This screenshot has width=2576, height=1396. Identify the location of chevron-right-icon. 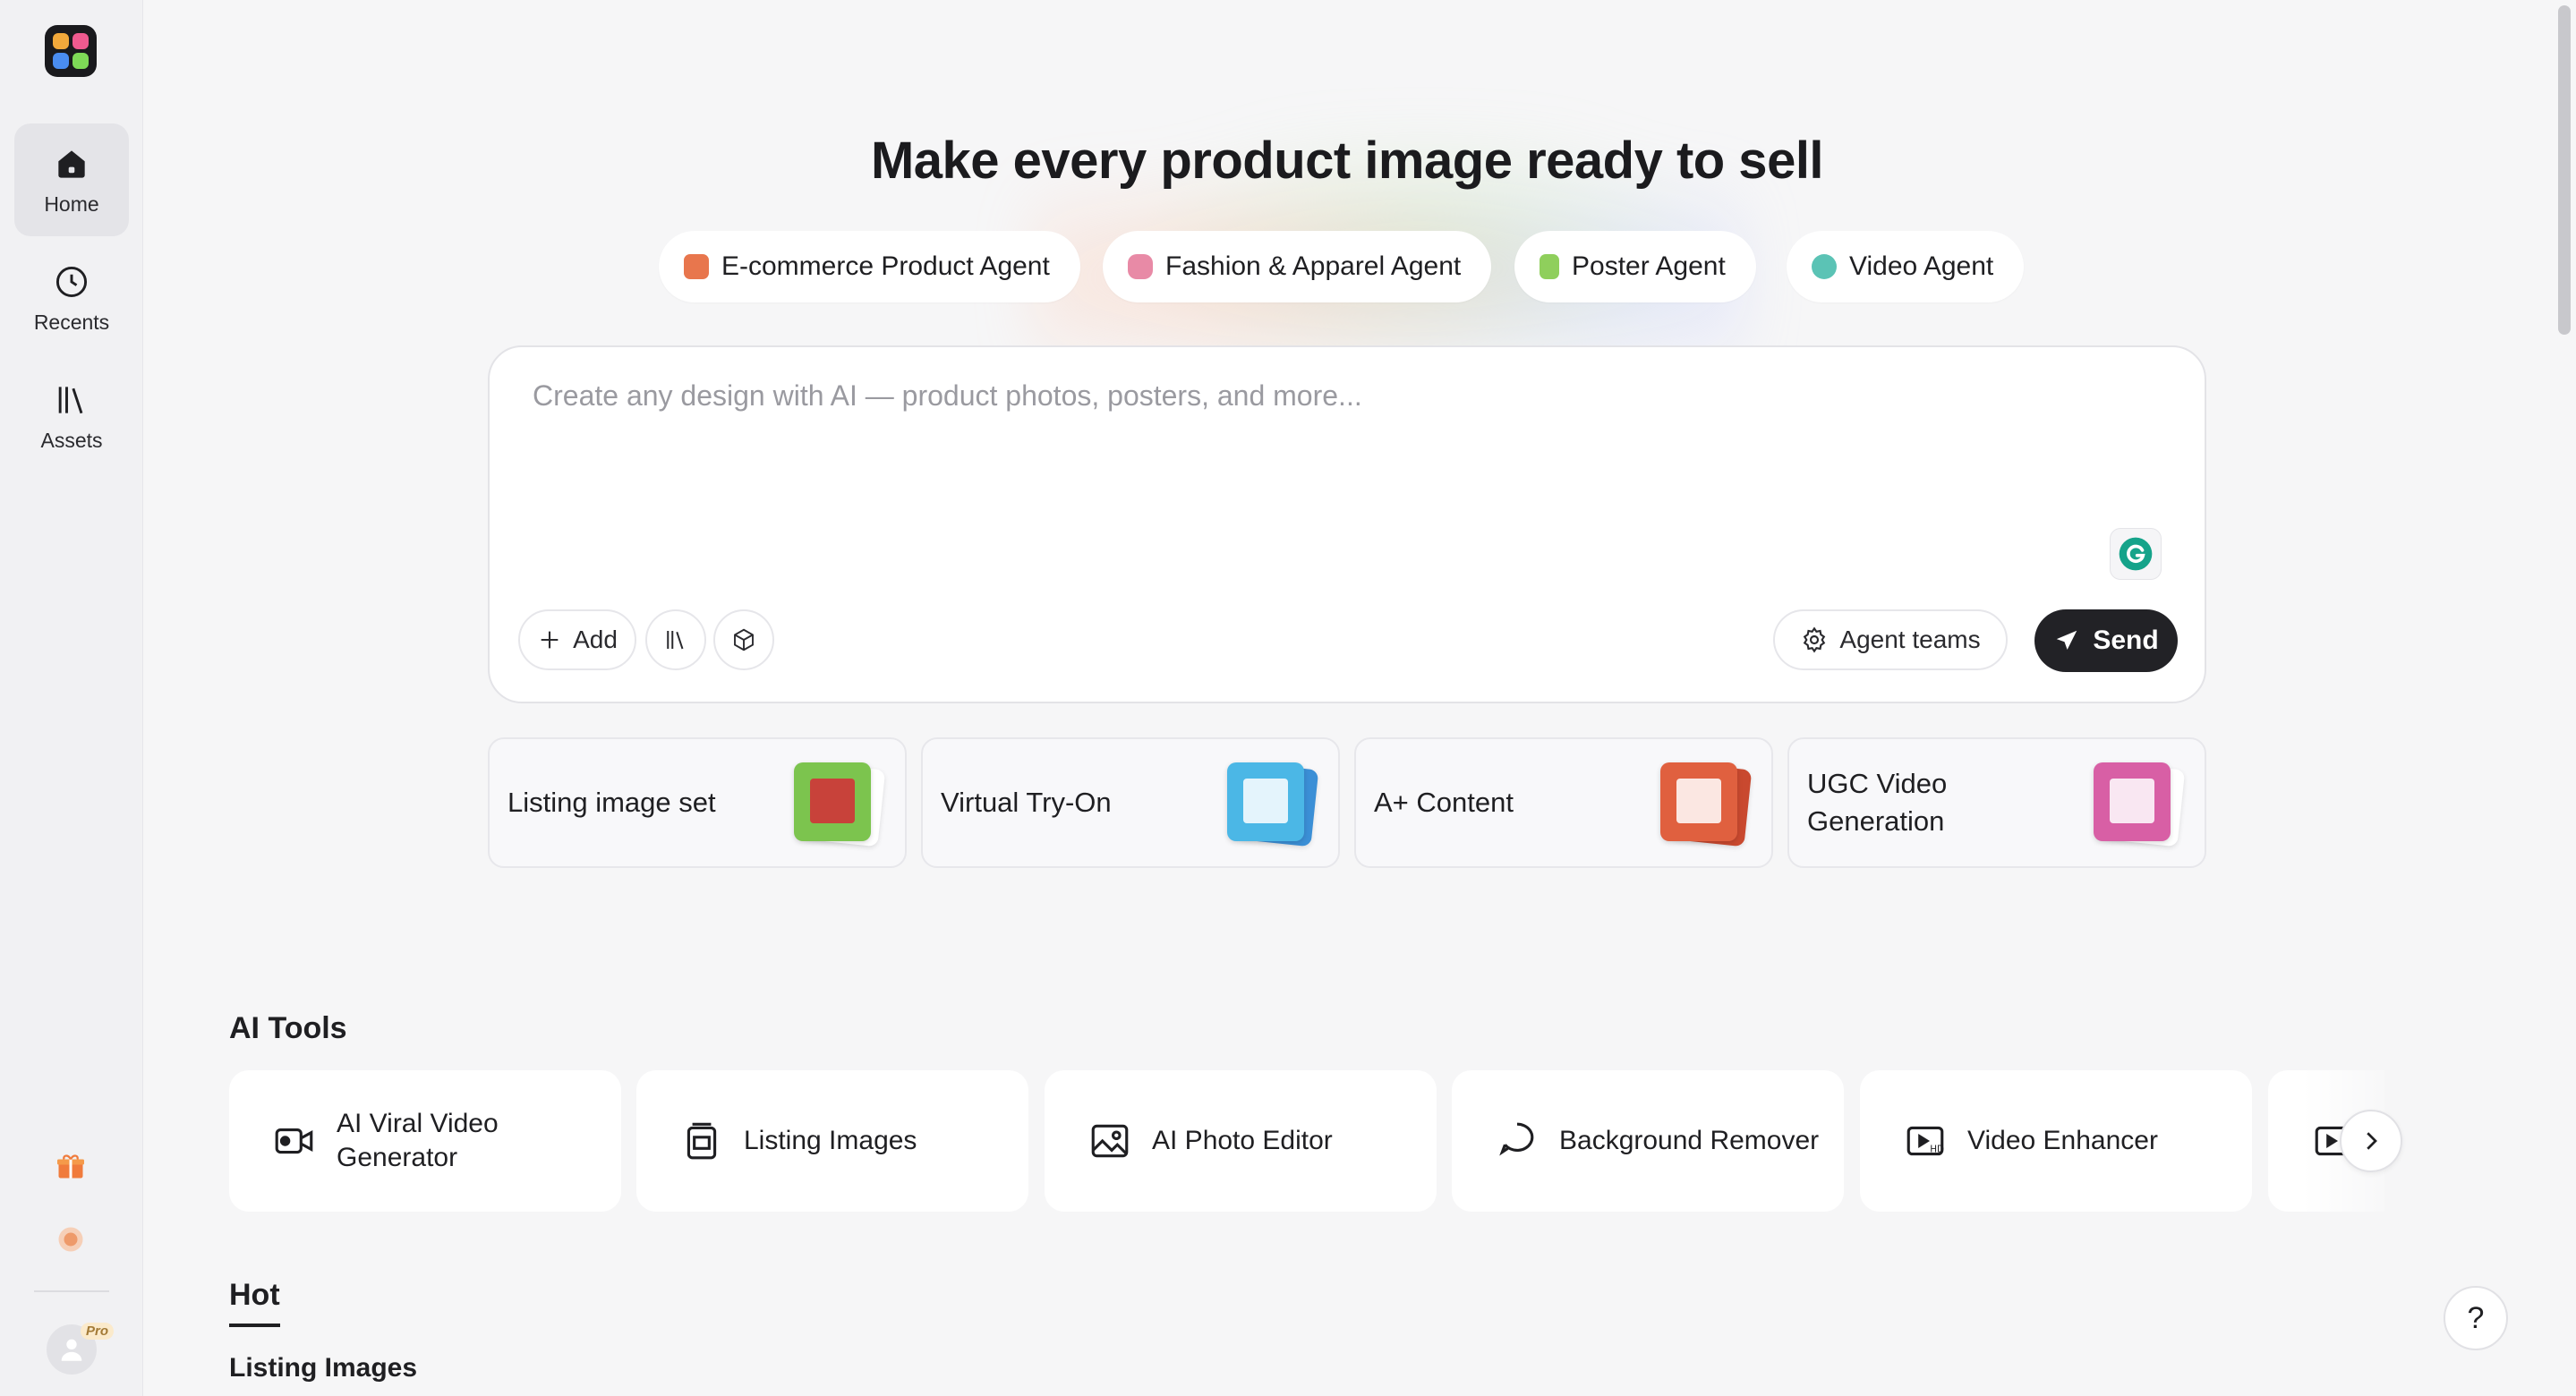
(2372, 1141).